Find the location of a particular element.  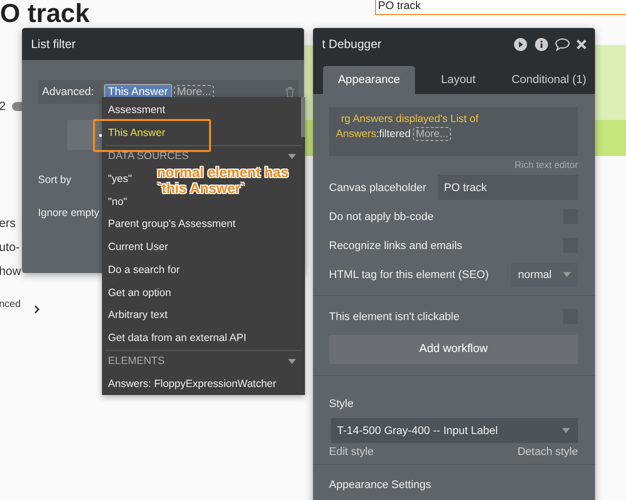

tab: Appearance is located at coordinates (369, 80).